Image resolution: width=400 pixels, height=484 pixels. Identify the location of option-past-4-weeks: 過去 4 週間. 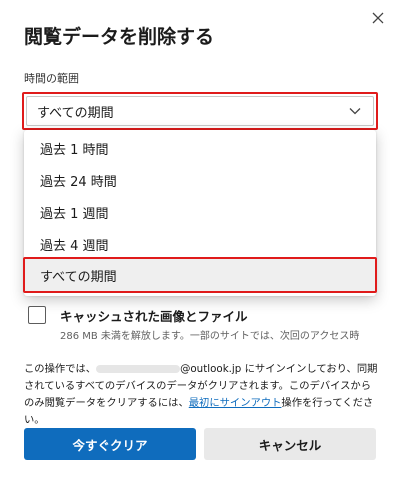
(200, 244).